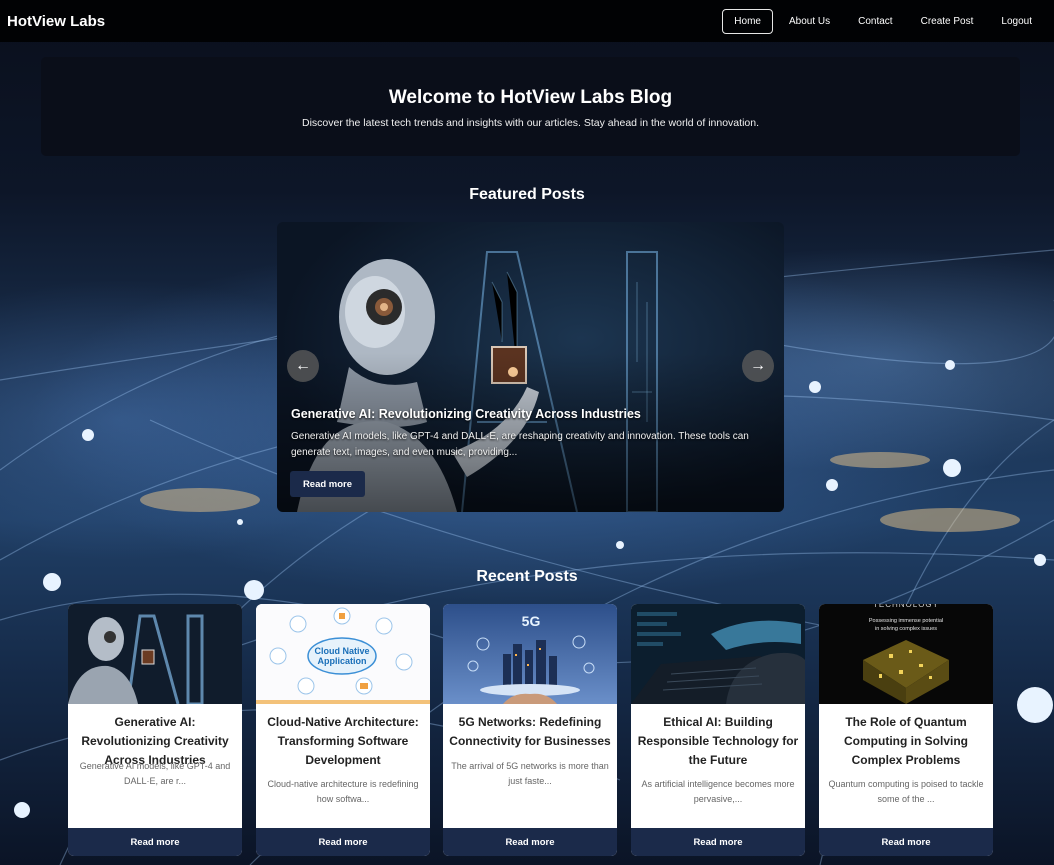 The width and height of the screenshot is (1054, 865). Describe the element at coordinates (531, 621) in the screenshot. I see `5g-label: 5G` at that location.